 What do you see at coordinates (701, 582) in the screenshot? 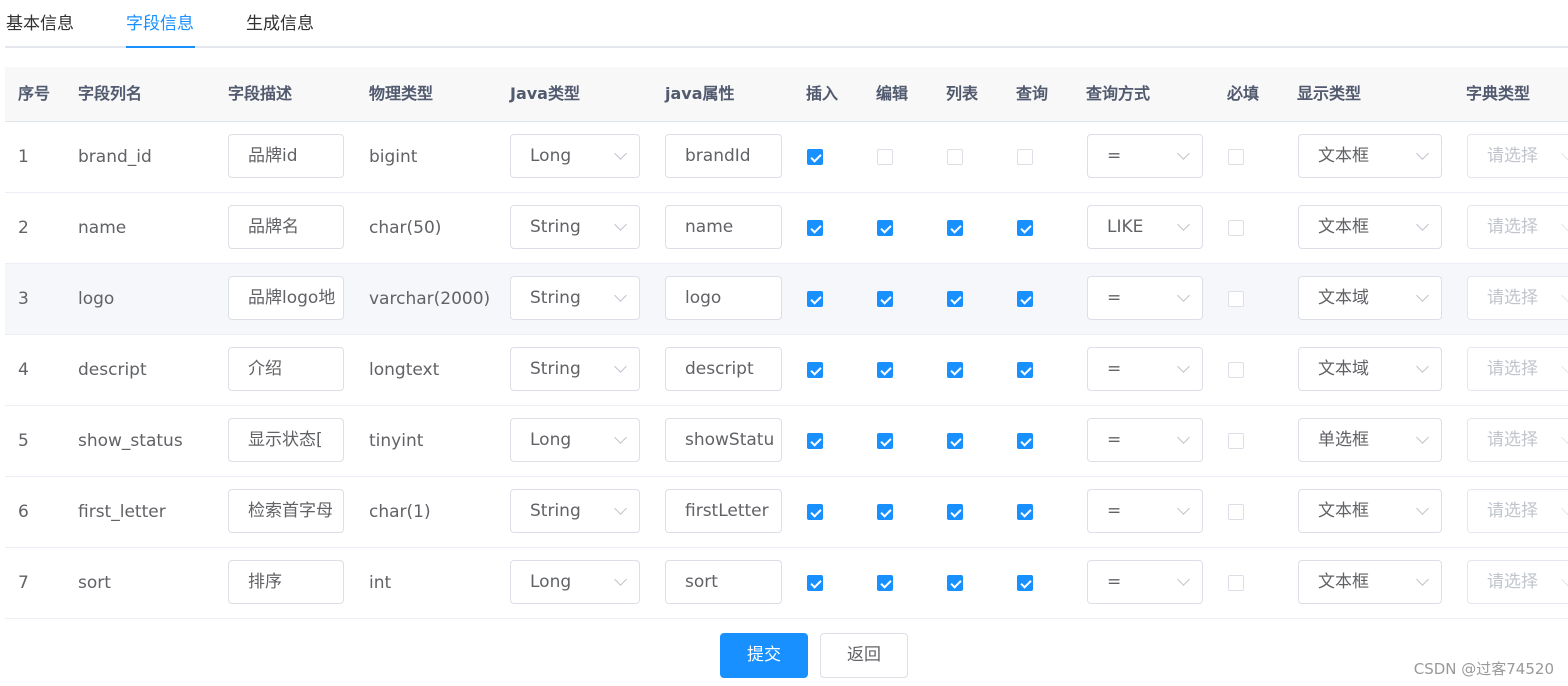
I see `java-attr-value: sort` at bounding box center [701, 582].